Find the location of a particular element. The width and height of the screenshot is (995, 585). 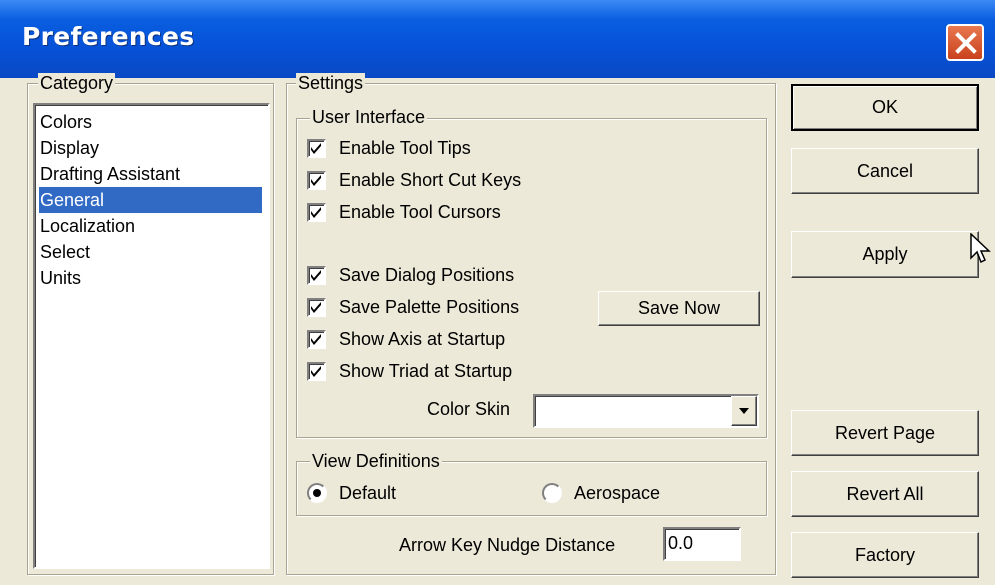

radio-dot is located at coordinates (317, 493).